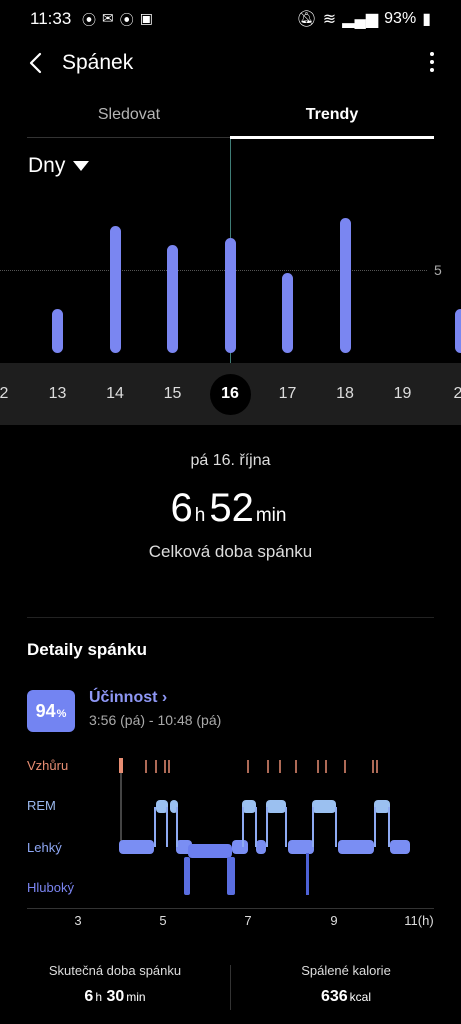 Image resolution: width=461 pixels, height=1024 pixels. Describe the element at coordinates (345, 394) in the screenshot. I see `date-label: 18` at that location.